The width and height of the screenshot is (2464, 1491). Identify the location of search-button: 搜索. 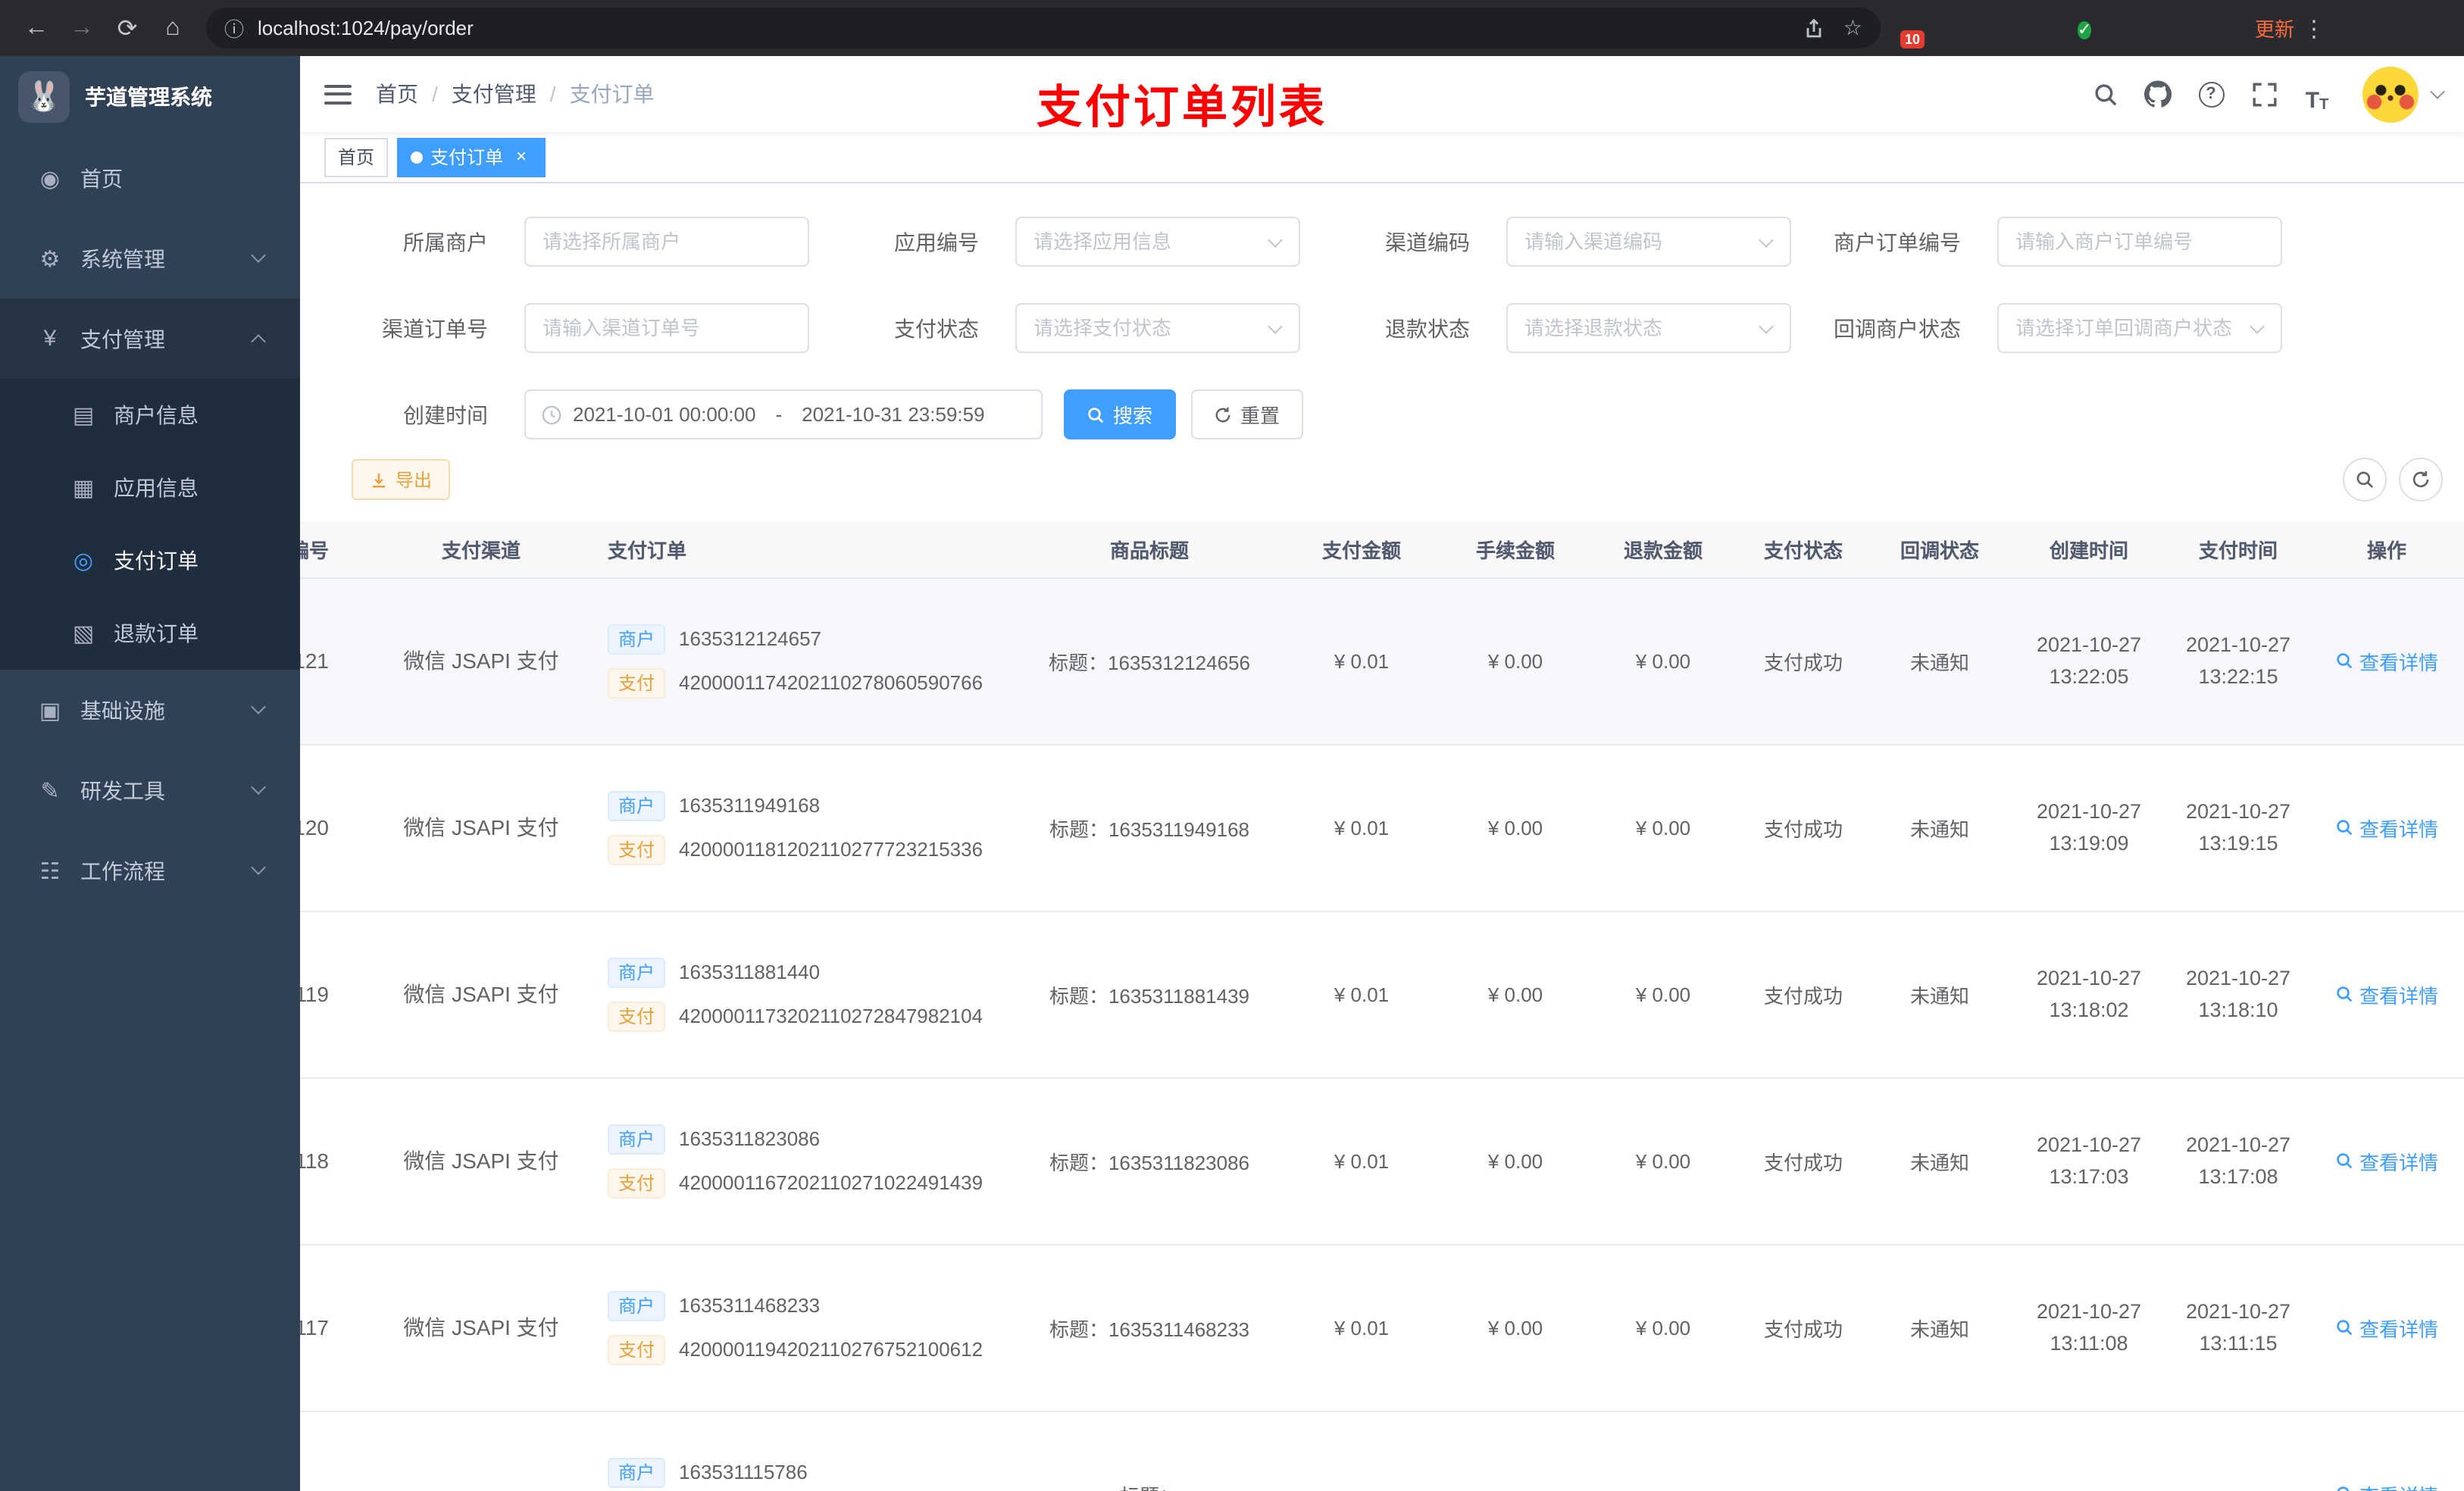
(1120, 414).